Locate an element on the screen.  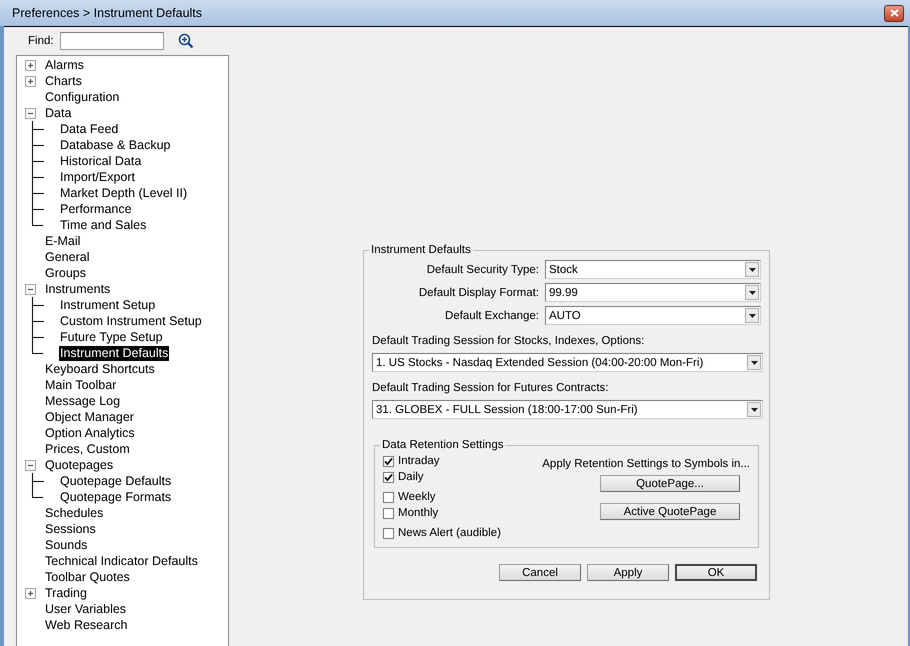
dropdown: 99.99 is located at coordinates (653, 292).